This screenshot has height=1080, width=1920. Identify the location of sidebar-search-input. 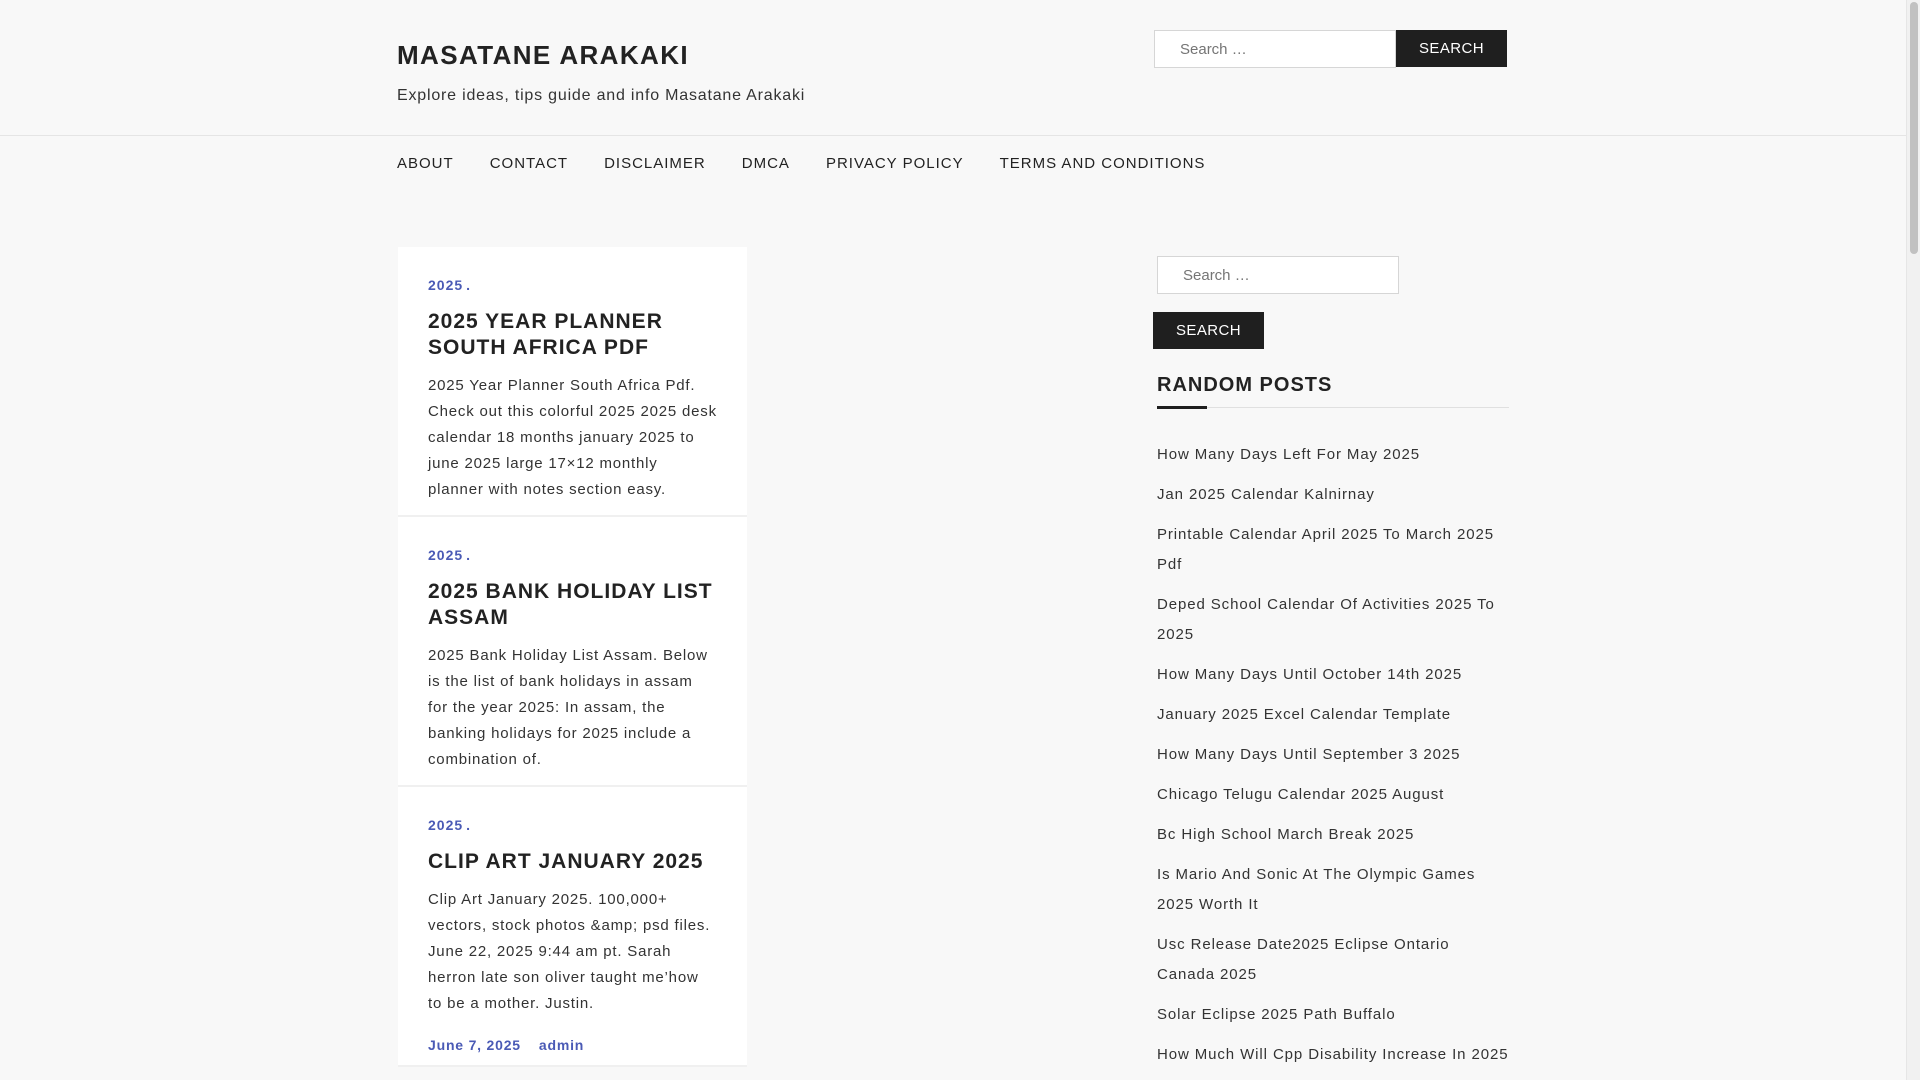
(1278, 275).